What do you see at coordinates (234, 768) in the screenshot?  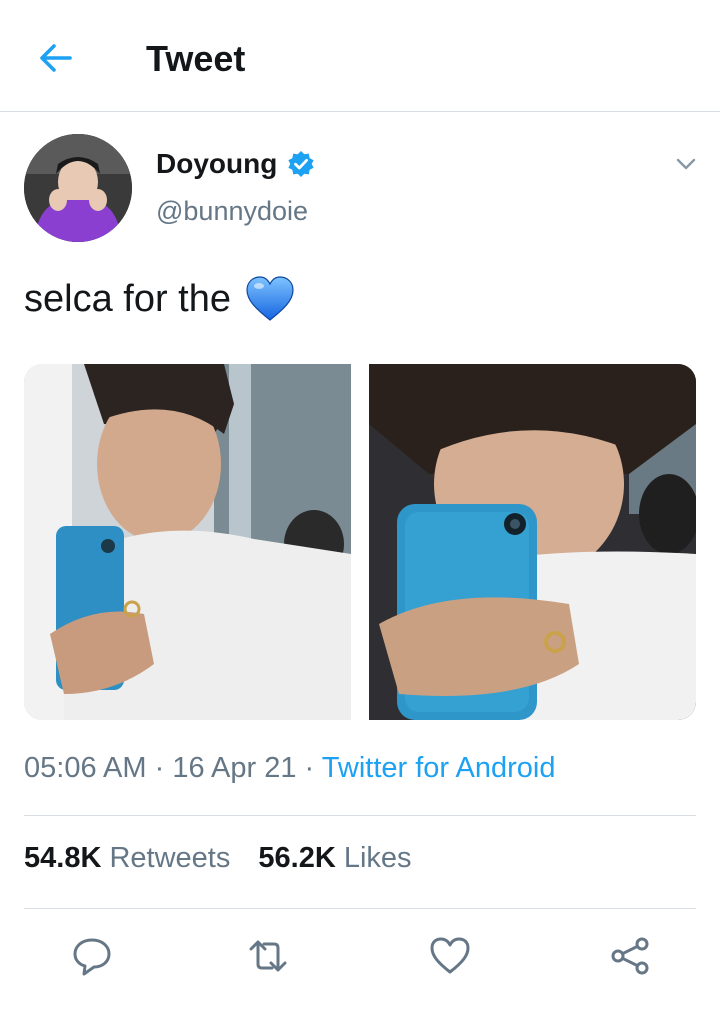 I see `tweet-date: 16 Apr 21` at bounding box center [234, 768].